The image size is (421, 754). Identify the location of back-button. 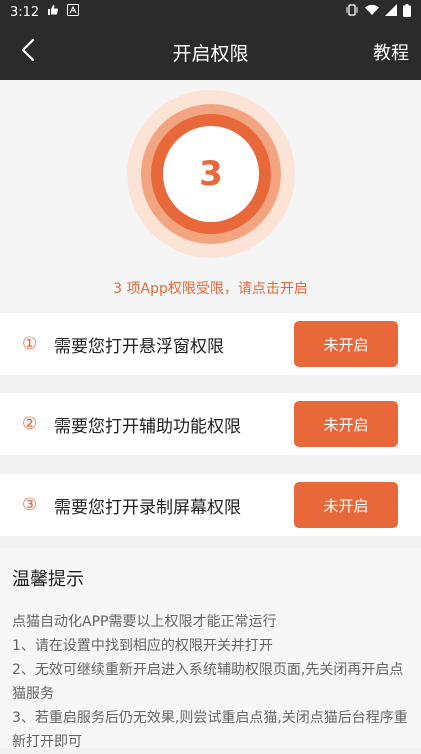
(28, 52).